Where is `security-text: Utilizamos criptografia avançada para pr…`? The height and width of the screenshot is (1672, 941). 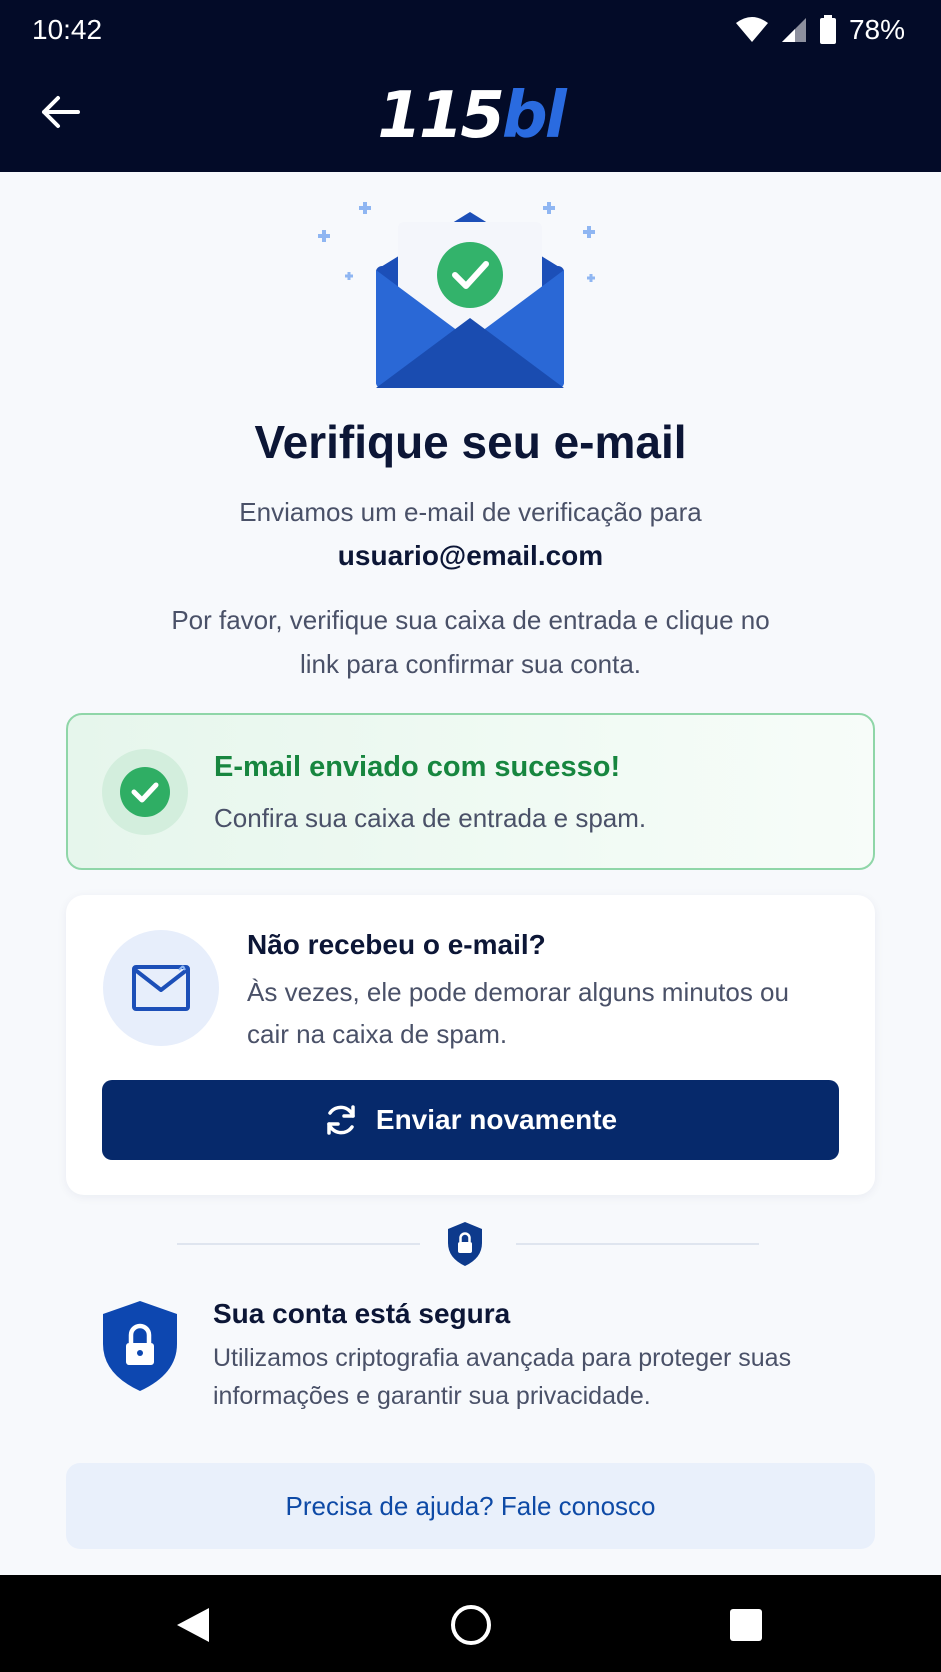 security-text: Utilizamos criptografia avançada para pr… is located at coordinates (502, 1377).